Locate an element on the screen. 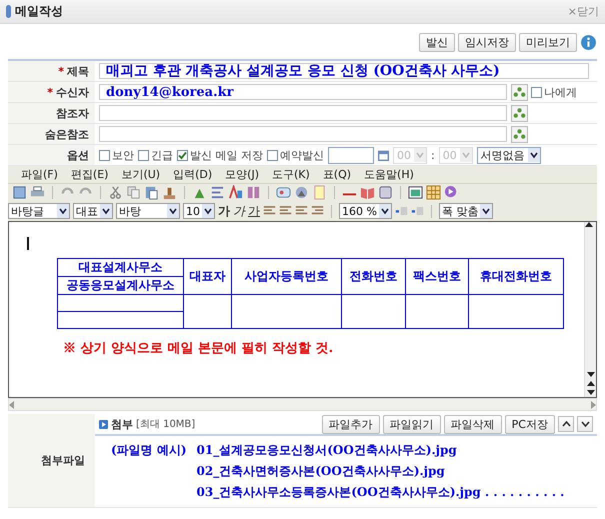 The image size is (605, 519). language-select: 대표 is located at coordinates (93, 211).